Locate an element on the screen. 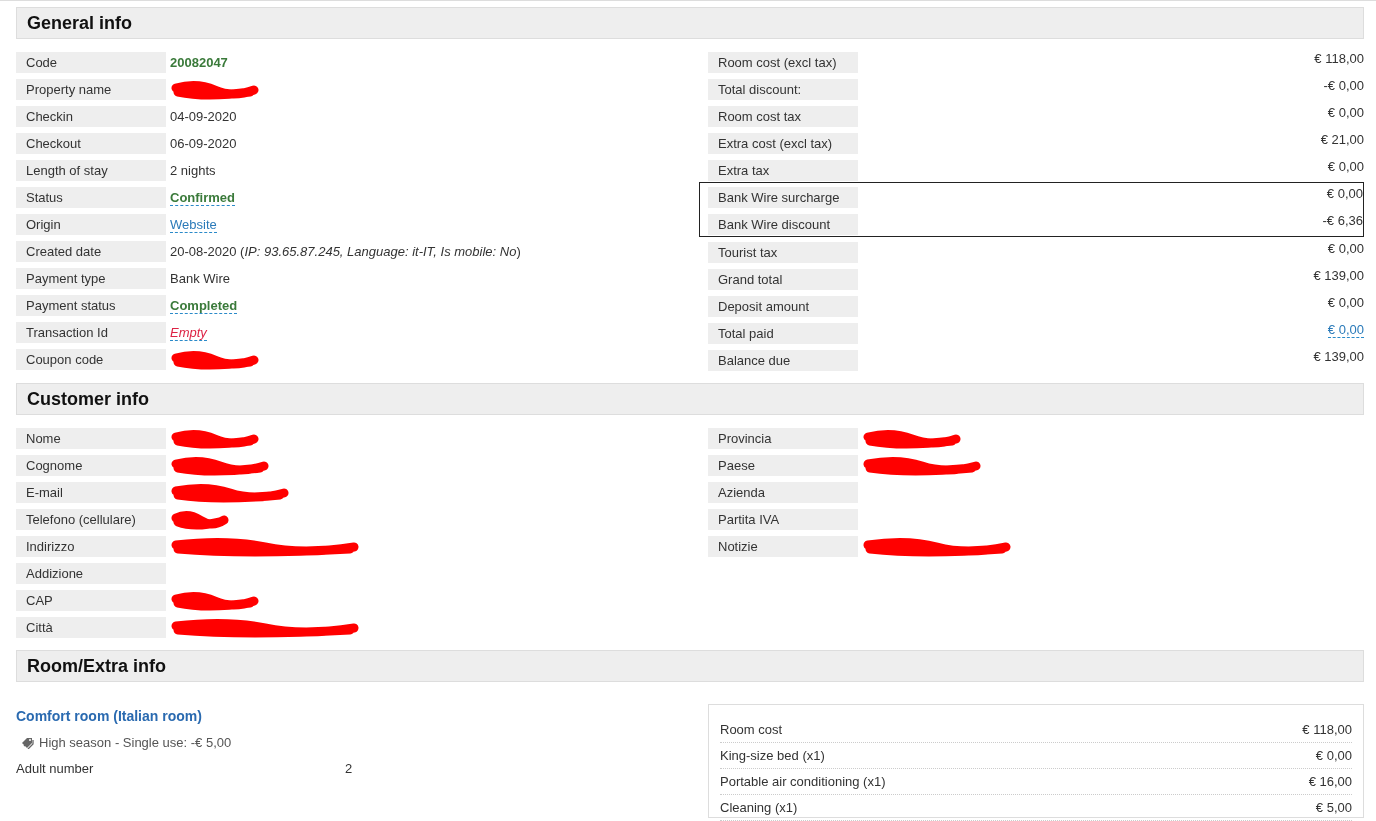  field-label: Payment type is located at coordinates (91, 278).